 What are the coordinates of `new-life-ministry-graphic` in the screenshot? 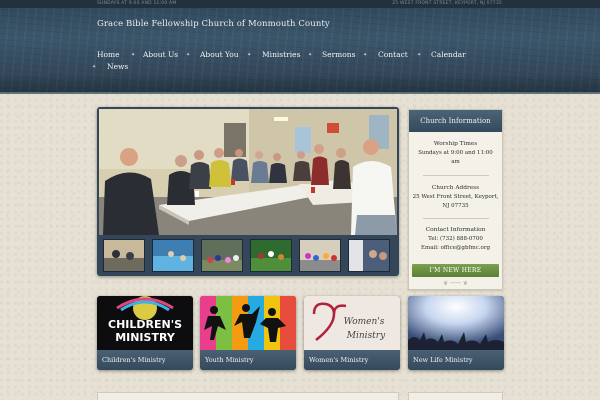 It's located at (456, 323).